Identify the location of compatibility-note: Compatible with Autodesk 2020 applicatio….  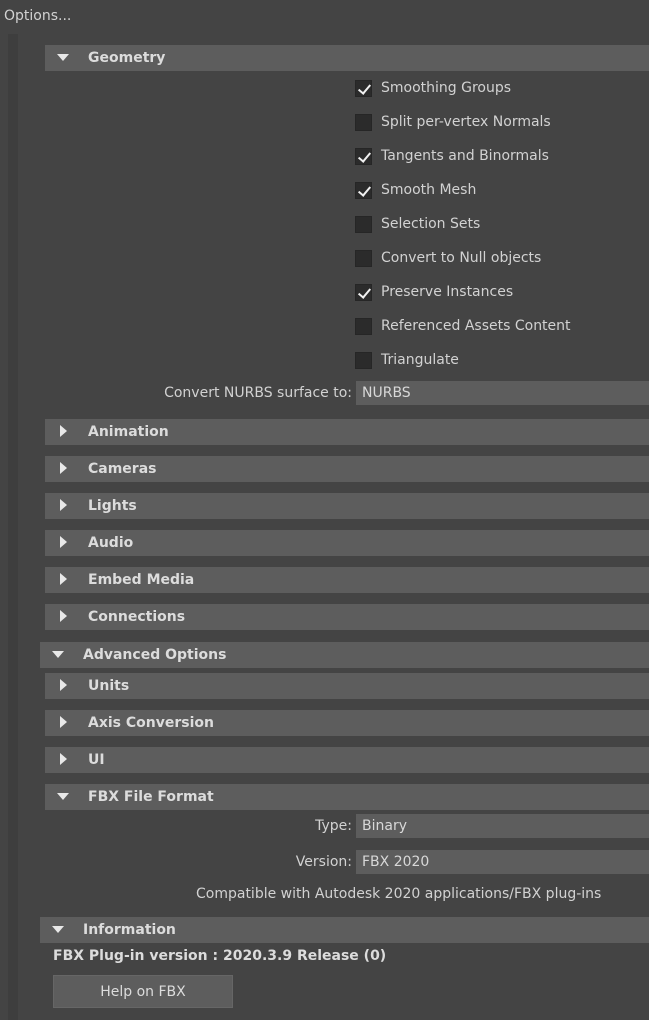
(399, 894).